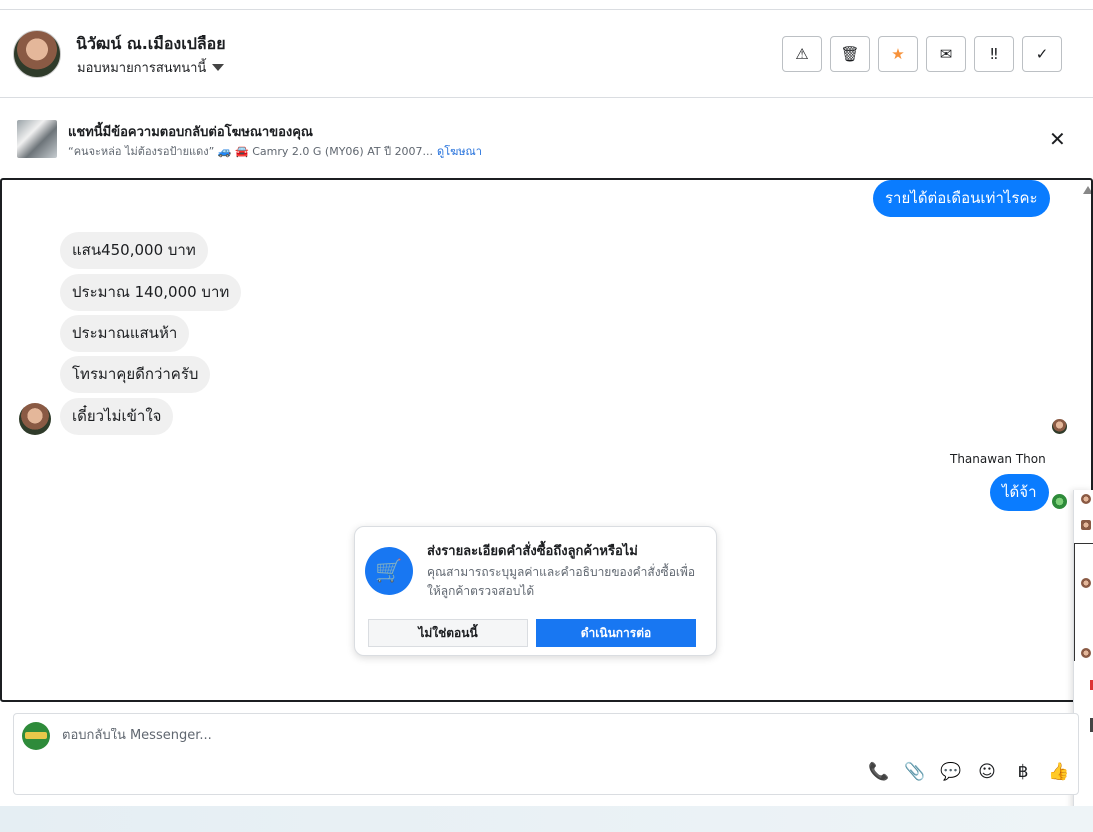  I want to click on assign-label: มอบหมายการสนทนานี้, so click(142, 68).